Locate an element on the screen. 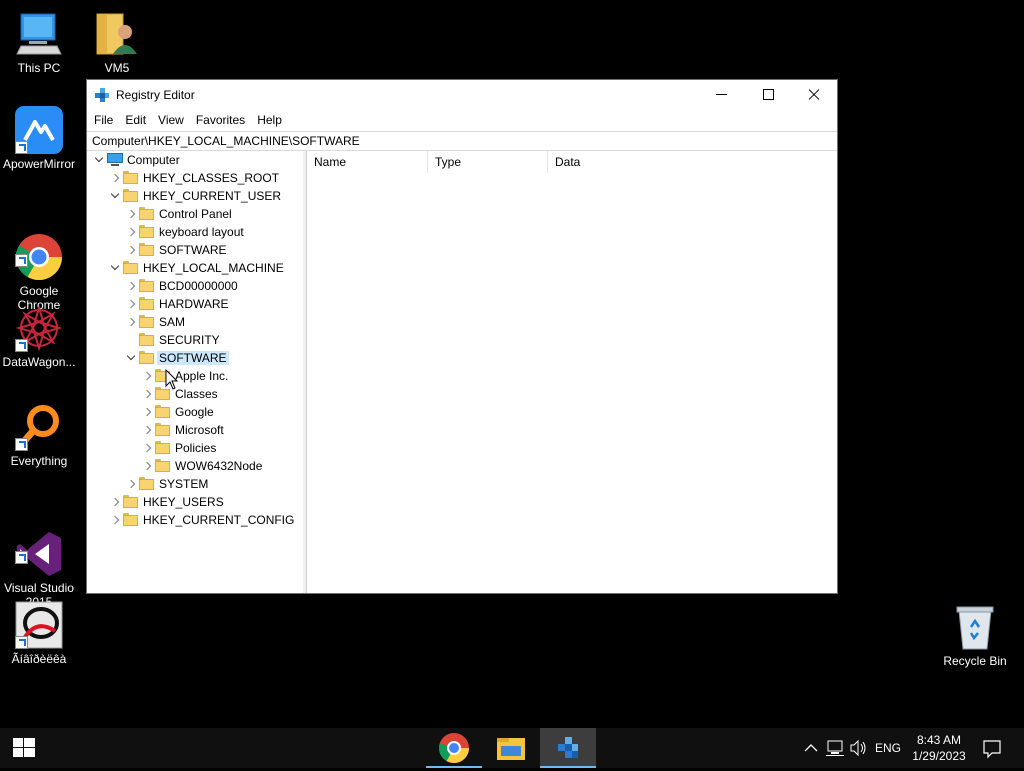 The width and height of the screenshot is (1024, 771). tree-item: HKEY_LOCAL_MACHINE is located at coordinates (195, 268).